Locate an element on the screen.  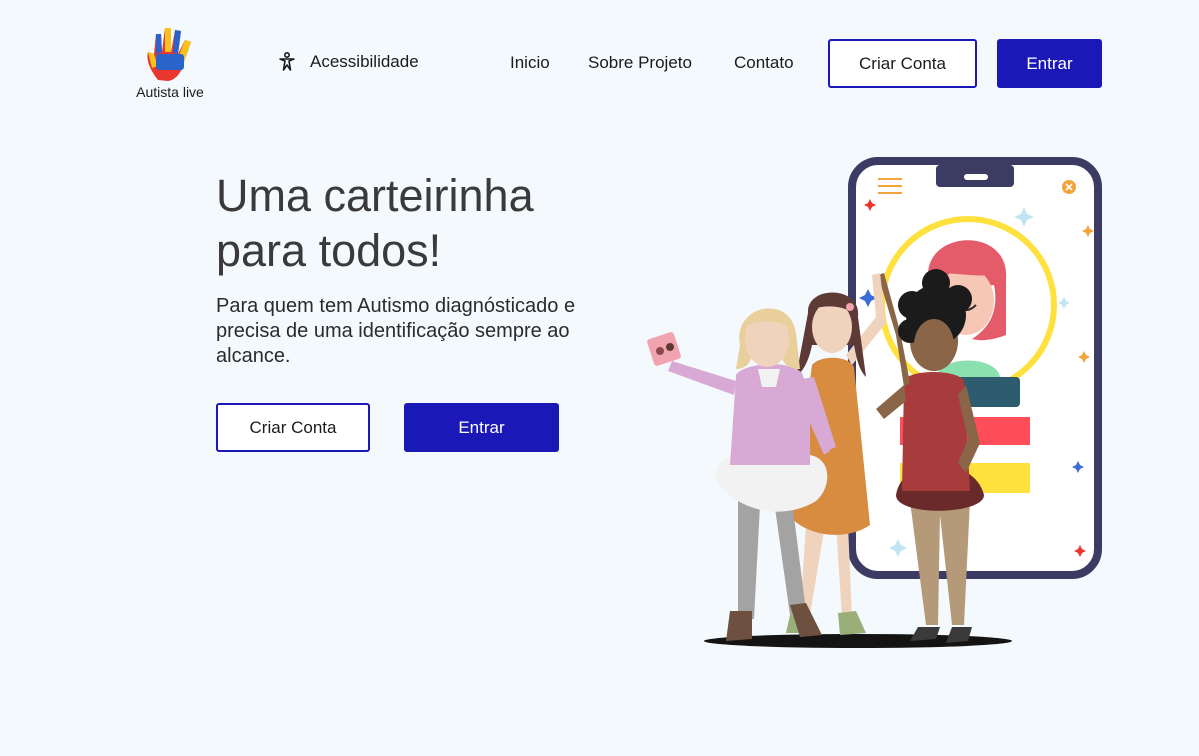
hero-create-account-button: Criar Conta is located at coordinates (293, 427).